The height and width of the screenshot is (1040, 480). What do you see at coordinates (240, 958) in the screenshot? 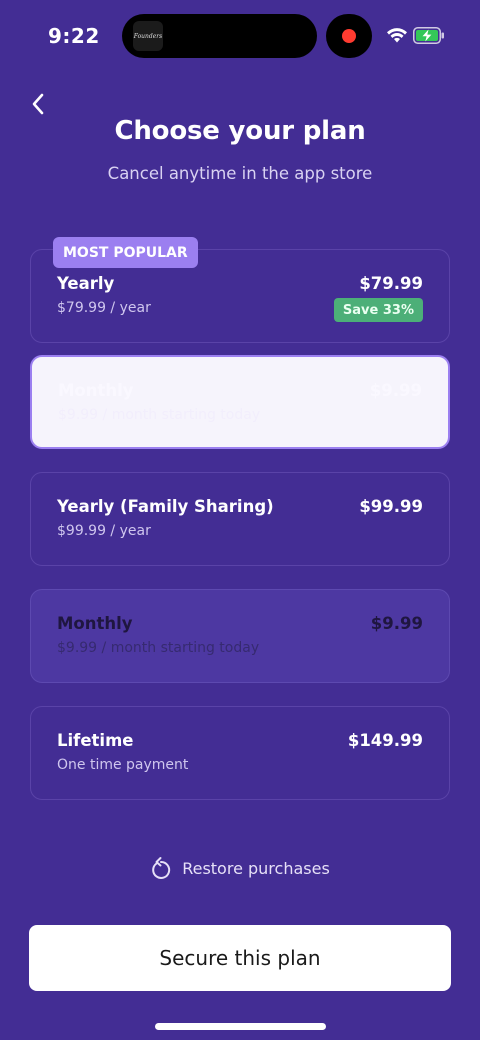
I see `secure-plan-button: Secure this plan` at bounding box center [240, 958].